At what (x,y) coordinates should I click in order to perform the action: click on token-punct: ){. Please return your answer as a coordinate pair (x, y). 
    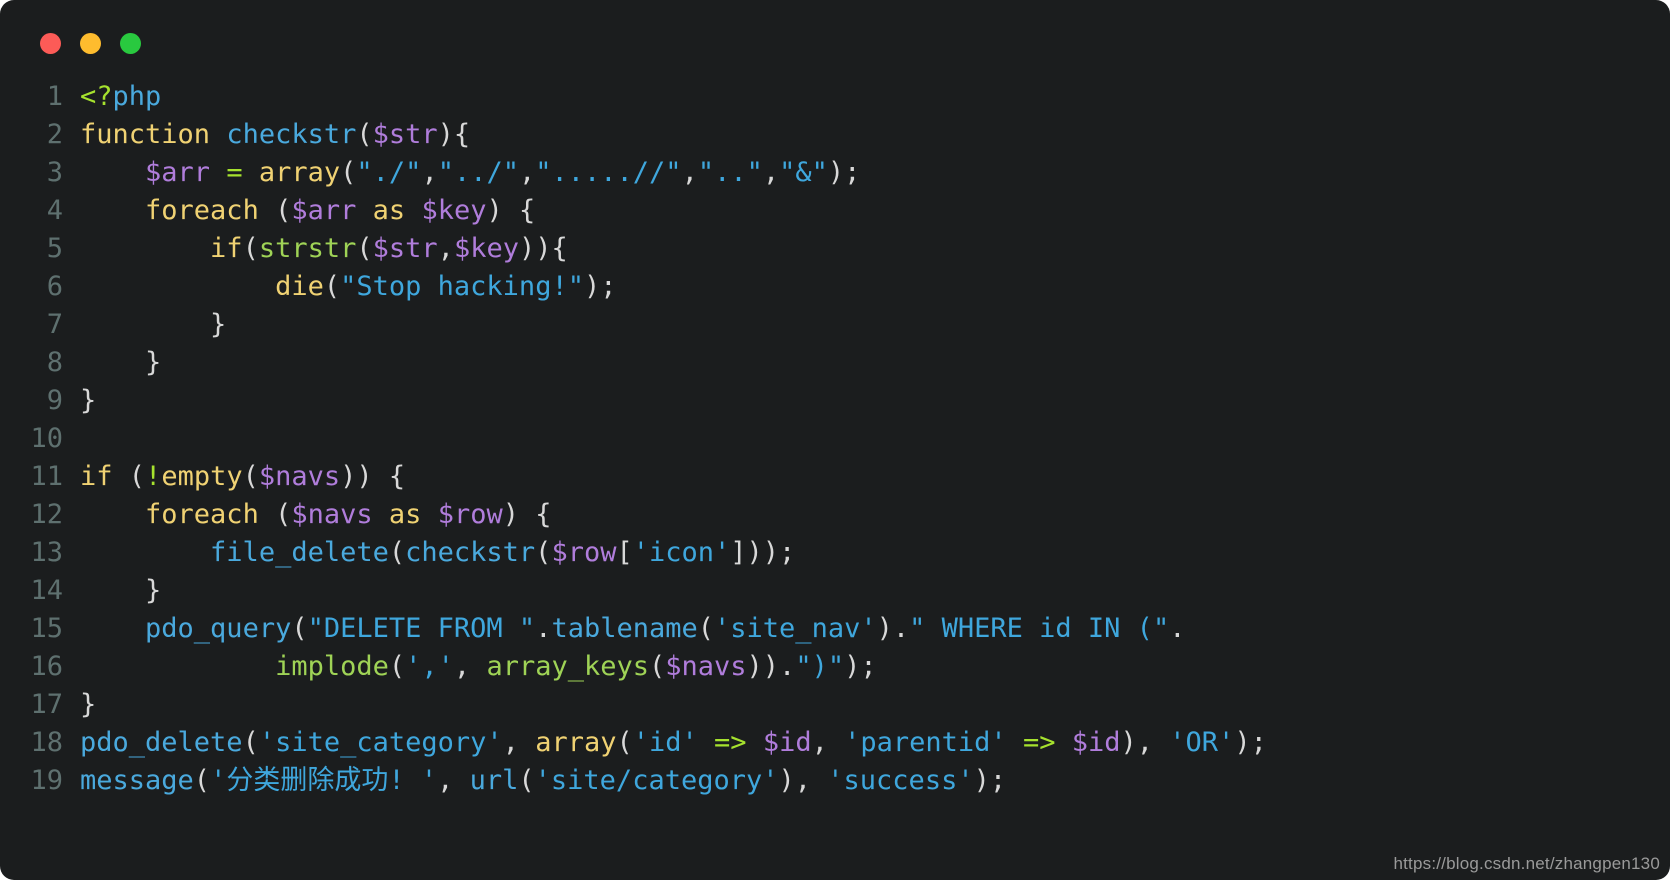
    Looking at the image, I should click on (454, 134).